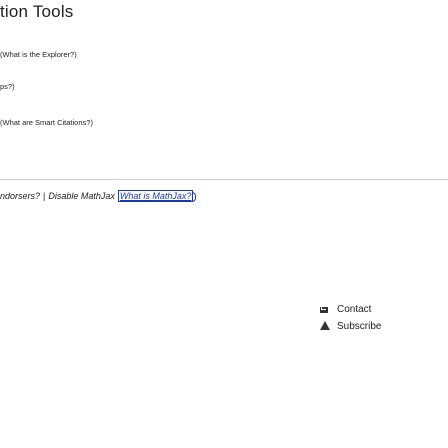 The height and width of the screenshot is (448, 448). Describe the element at coordinates (325, 325) in the screenshot. I see `bell-icon` at that location.